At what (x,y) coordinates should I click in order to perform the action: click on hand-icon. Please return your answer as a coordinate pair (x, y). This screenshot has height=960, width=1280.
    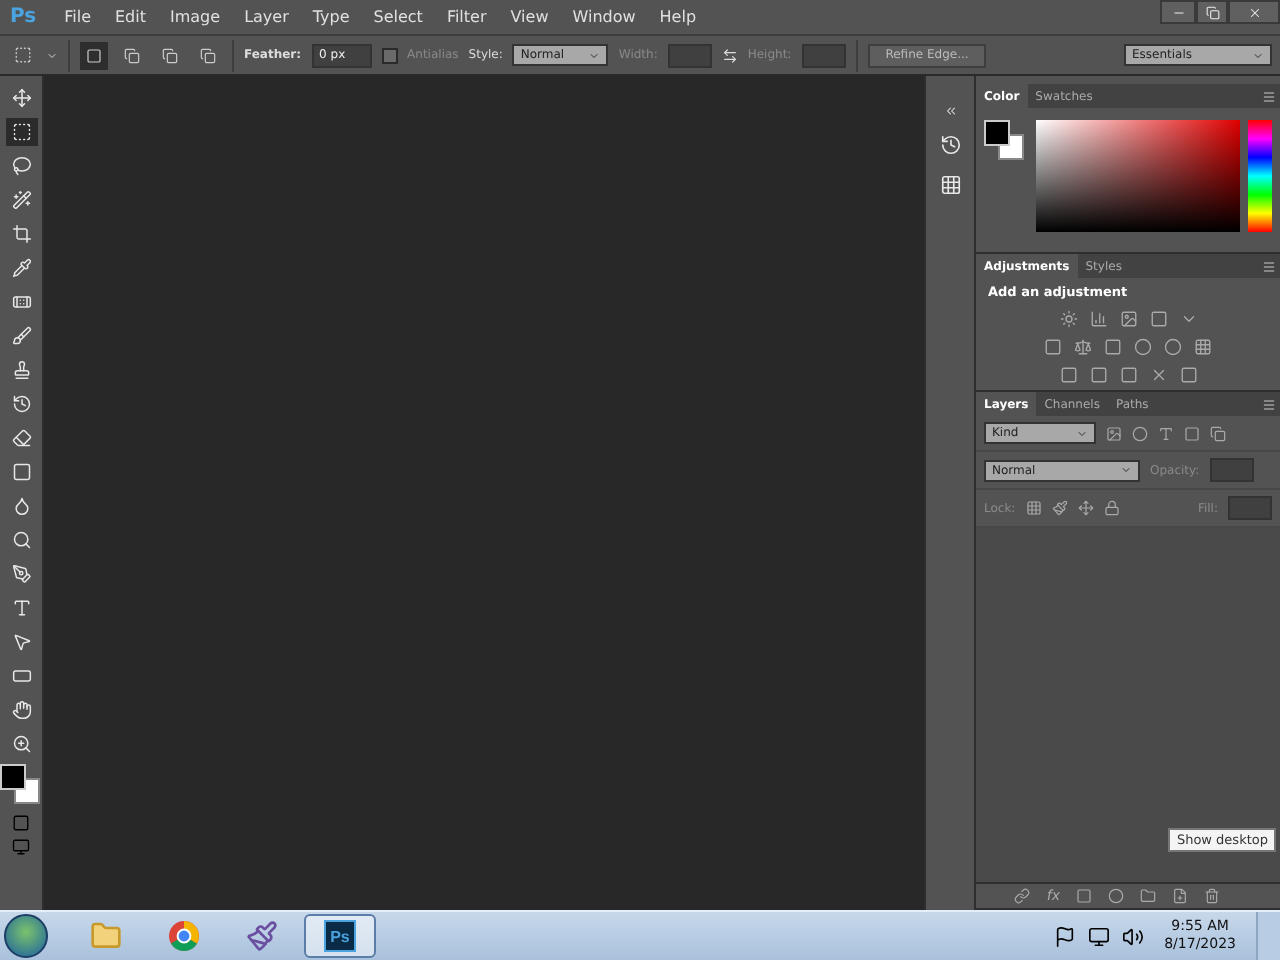
    Looking at the image, I should click on (21, 710).